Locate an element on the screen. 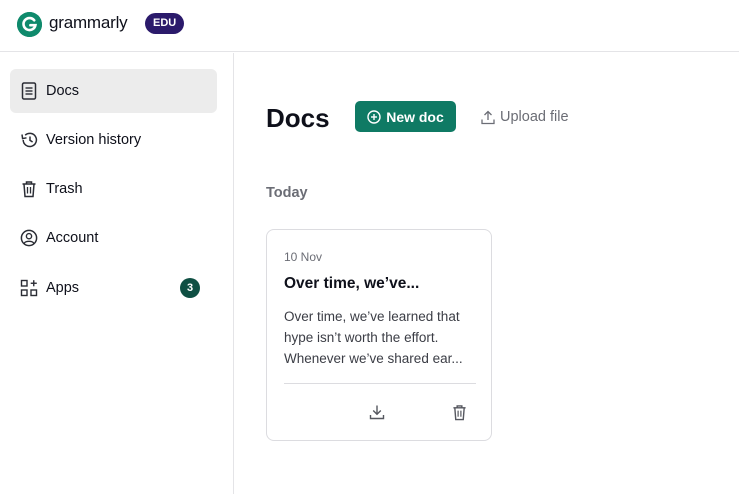  sidebar-item-label: Docs is located at coordinates (63, 91).